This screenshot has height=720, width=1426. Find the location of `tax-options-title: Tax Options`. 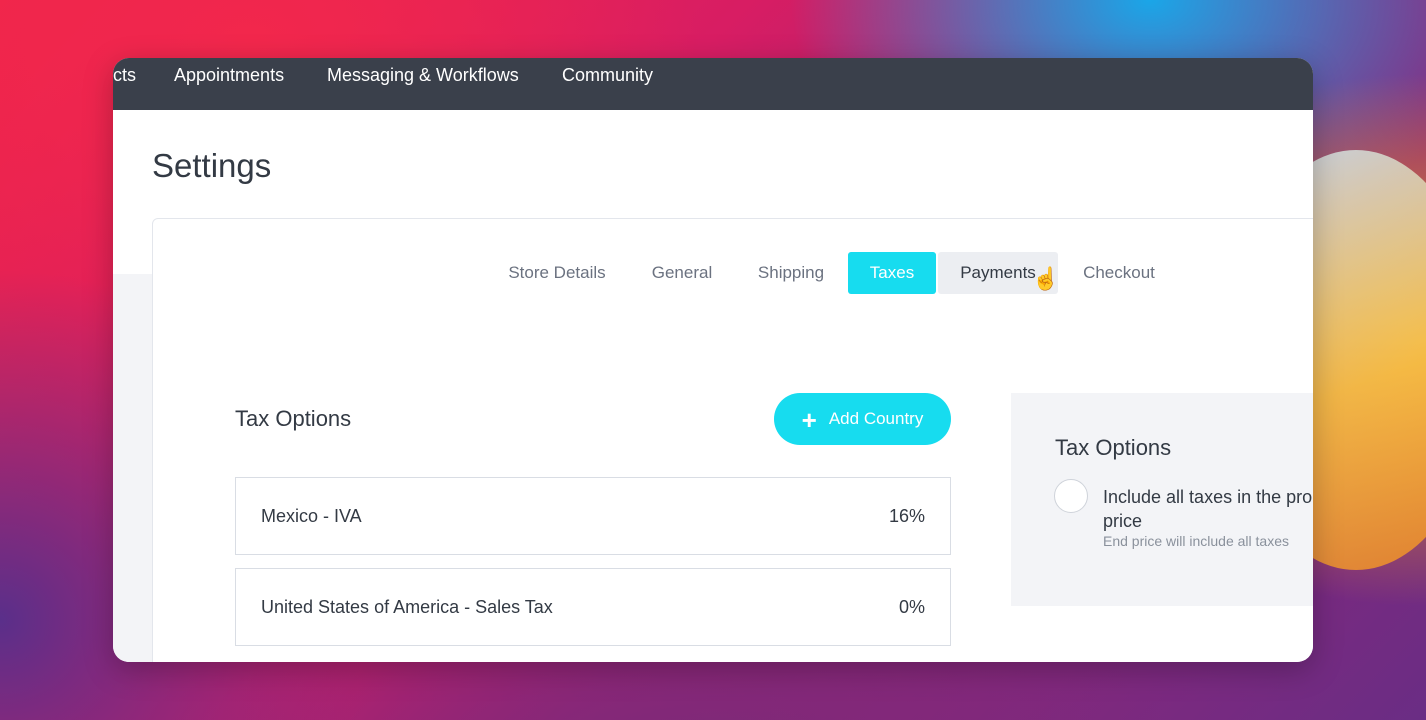

tax-options-title: Tax Options is located at coordinates (293, 418).